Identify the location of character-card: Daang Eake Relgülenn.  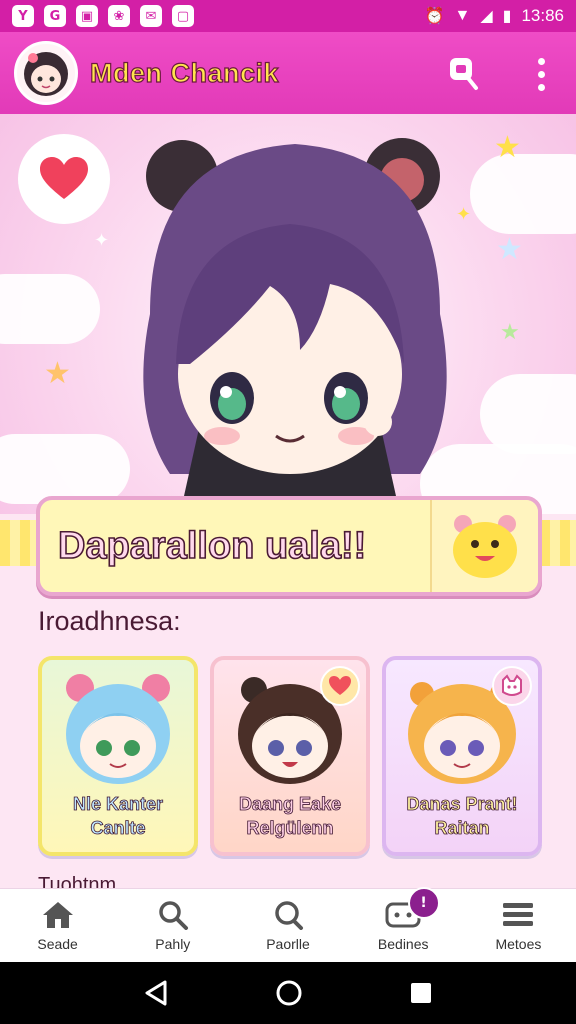
(290, 756).